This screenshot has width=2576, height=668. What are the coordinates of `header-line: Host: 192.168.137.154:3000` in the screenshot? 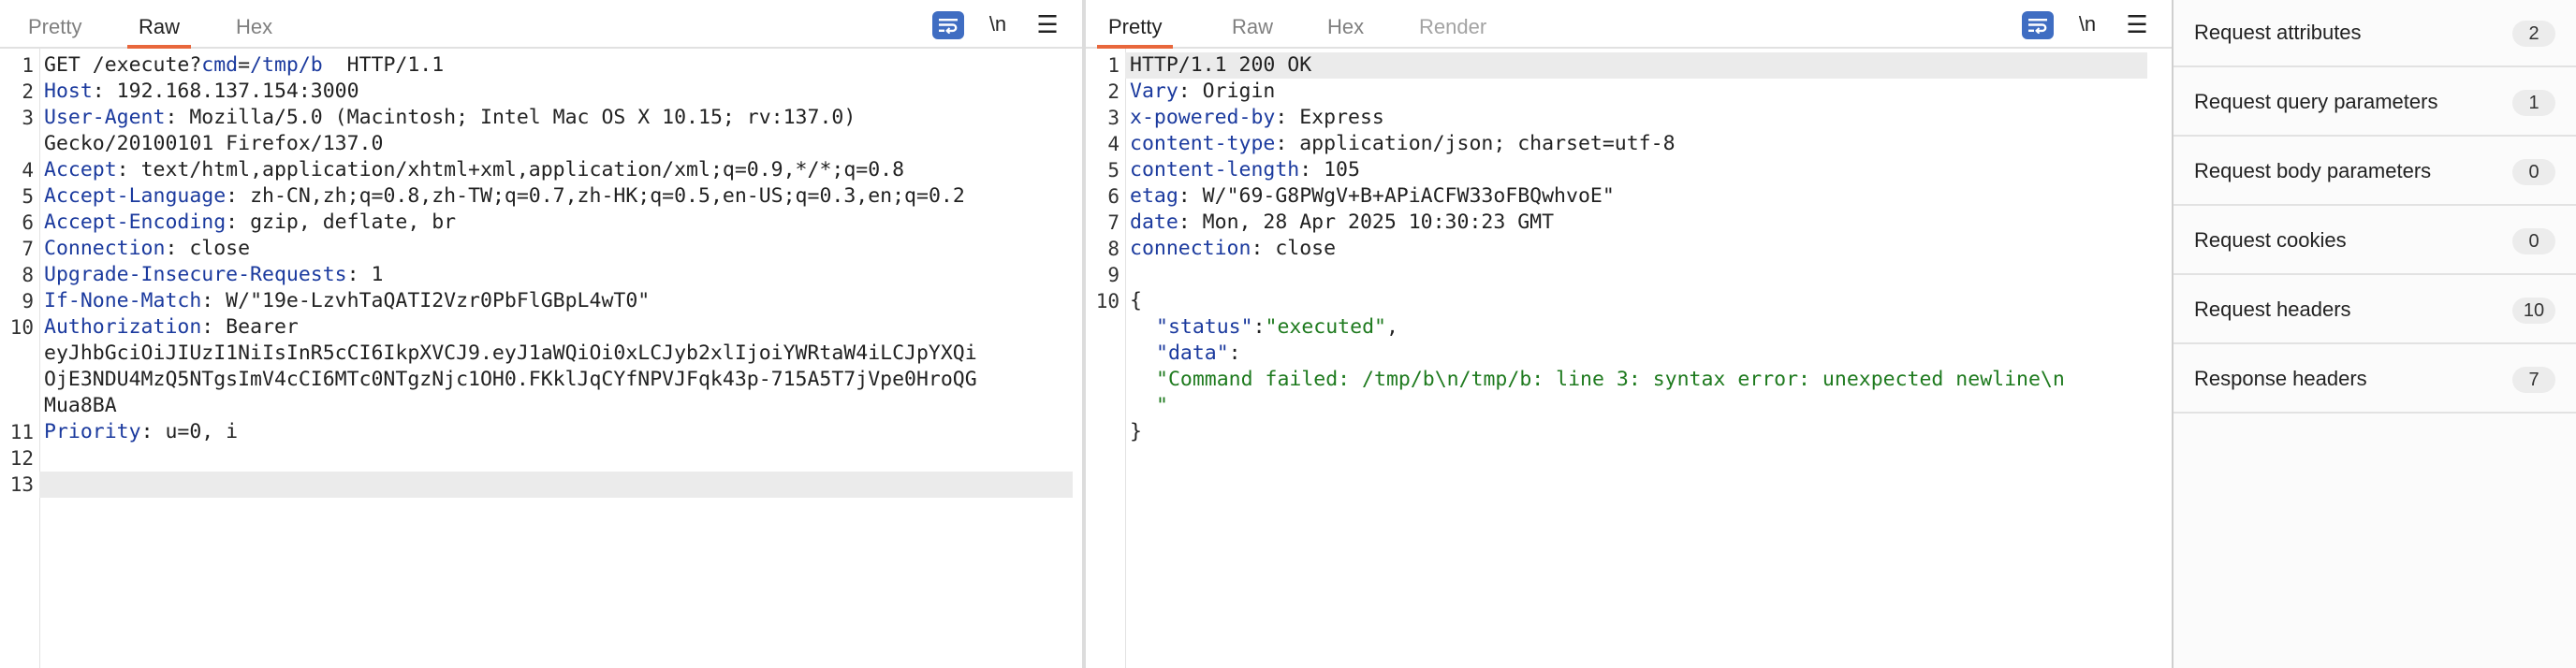 It's located at (201, 91).